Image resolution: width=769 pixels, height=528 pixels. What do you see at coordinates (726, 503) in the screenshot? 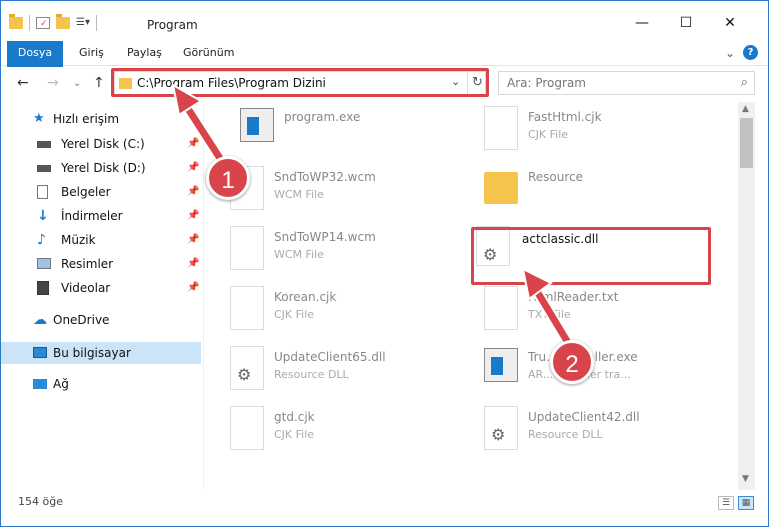
I see `details-view-icon: ☰` at bounding box center [726, 503].